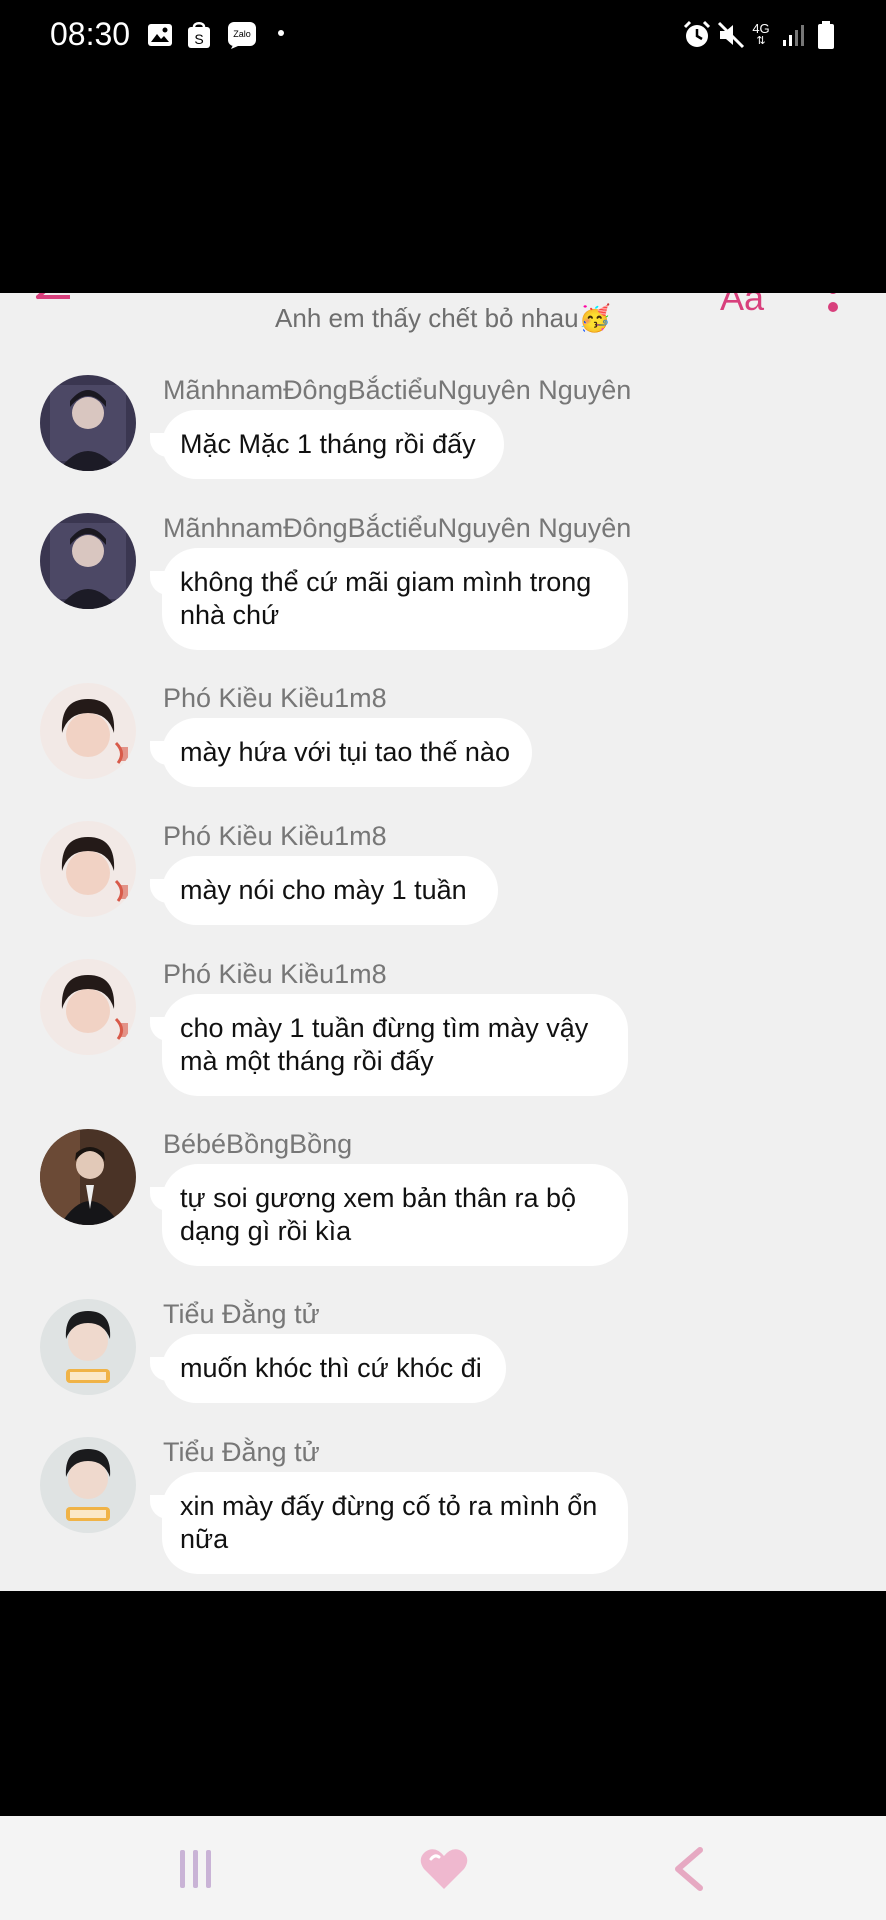  I want to click on recent-apps-icon, so click(196, 1869).